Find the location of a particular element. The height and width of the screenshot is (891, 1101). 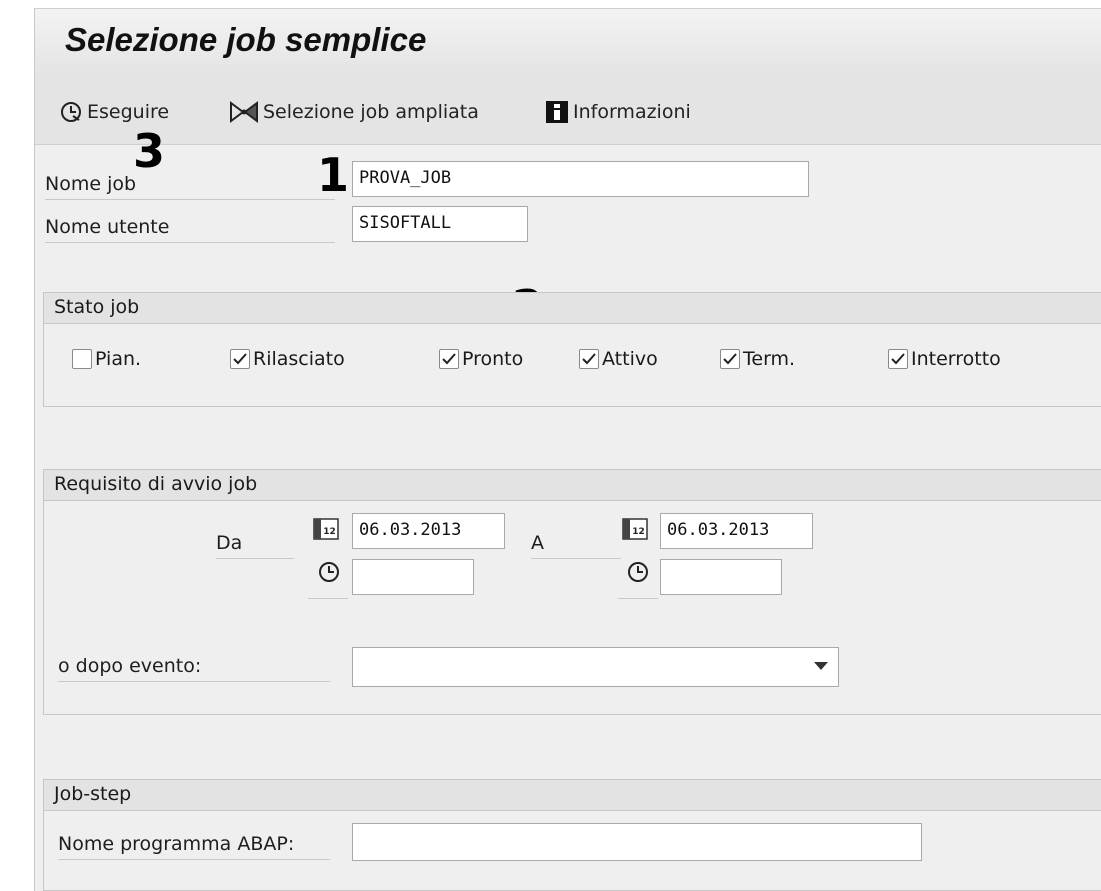

after-event-label: o dopo evento: is located at coordinates (194, 668).